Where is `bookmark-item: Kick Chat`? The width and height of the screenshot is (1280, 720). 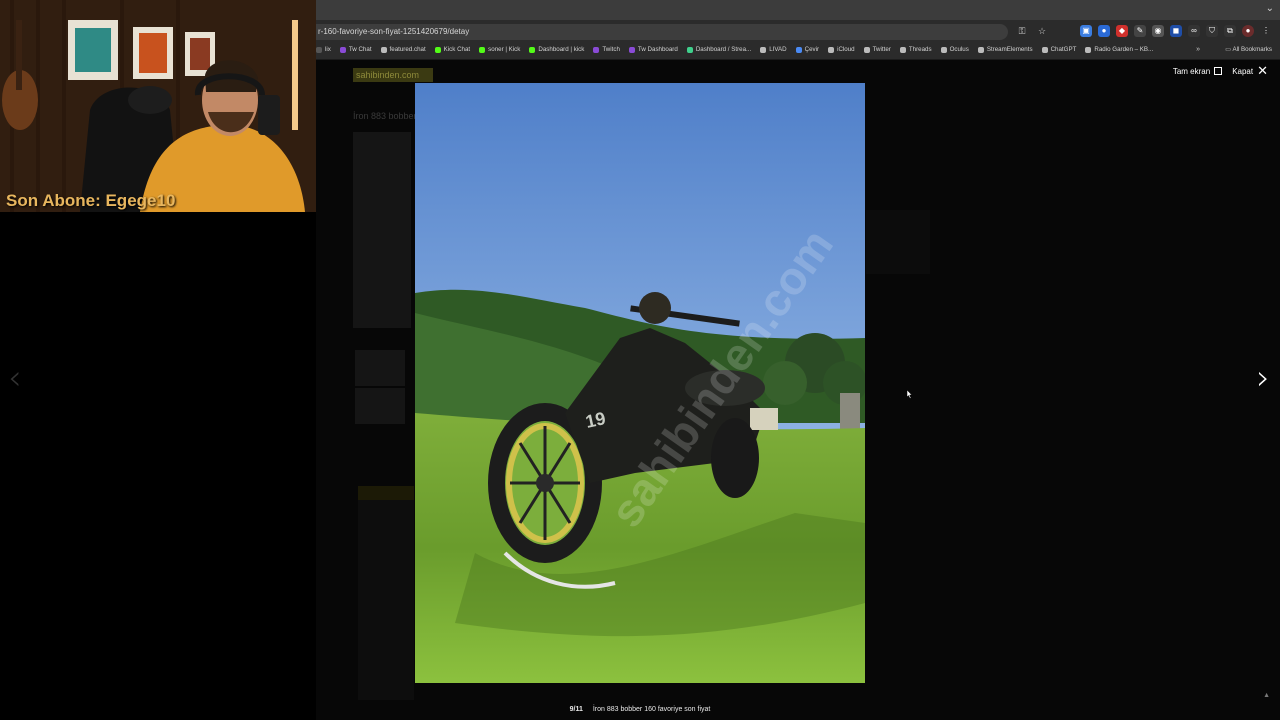
bookmark-item: Kick Chat is located at coordinates (452, 49).